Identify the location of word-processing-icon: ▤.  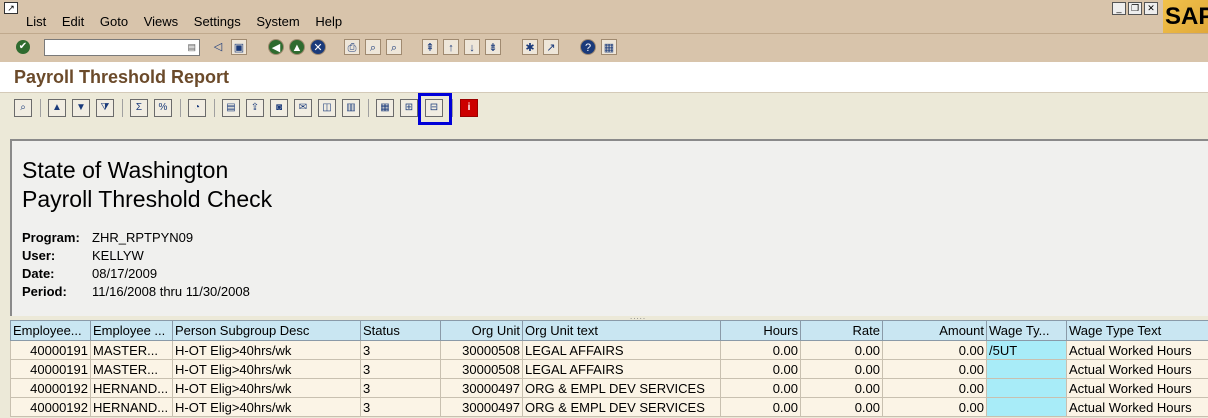
(231, 108).